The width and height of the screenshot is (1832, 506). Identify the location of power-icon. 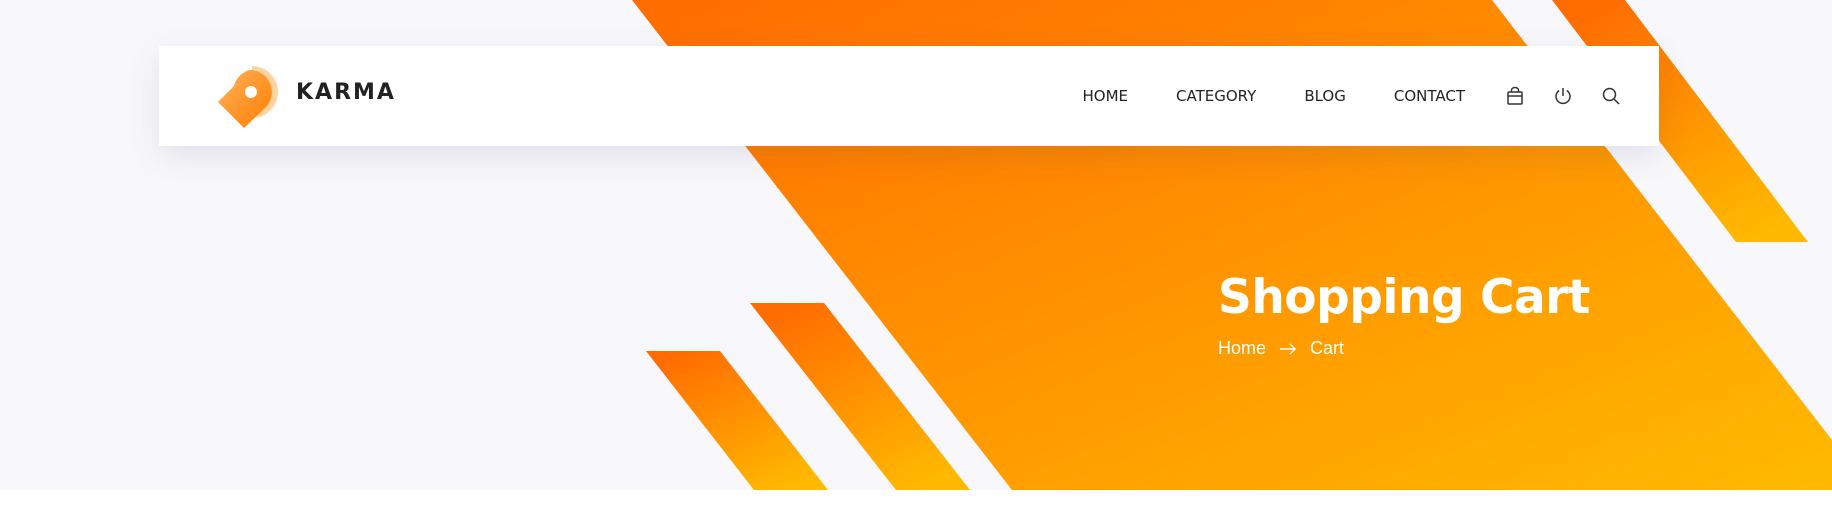
(1563, 96).